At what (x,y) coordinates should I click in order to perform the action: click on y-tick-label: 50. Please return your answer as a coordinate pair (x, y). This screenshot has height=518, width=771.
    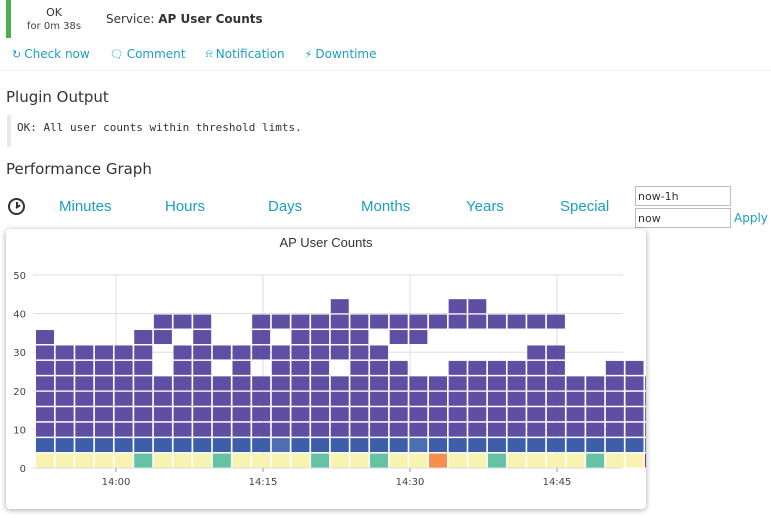
    Looking at the image, I should click on (19, 276).